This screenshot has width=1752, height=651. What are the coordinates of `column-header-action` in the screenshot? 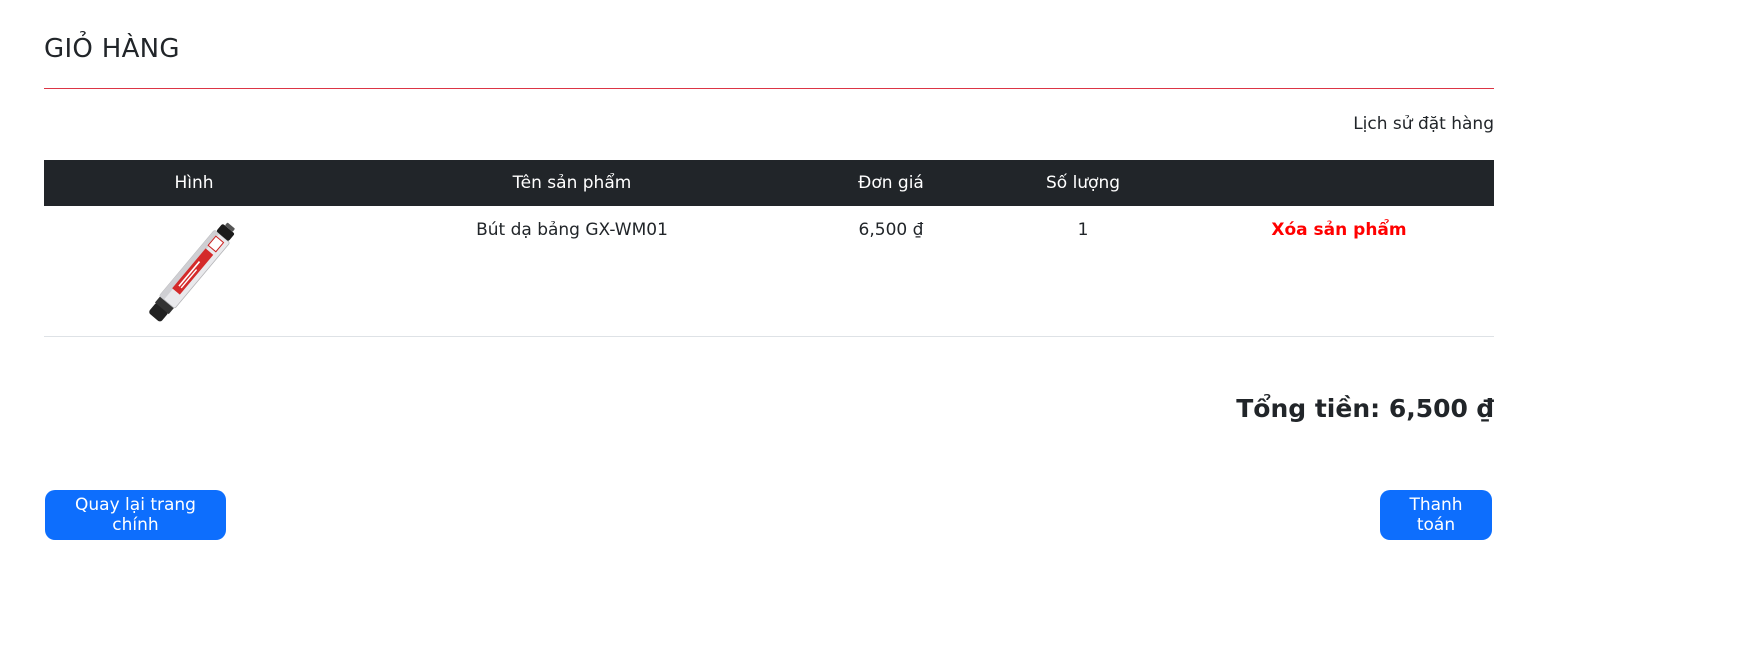 It's located at (1339, 183).